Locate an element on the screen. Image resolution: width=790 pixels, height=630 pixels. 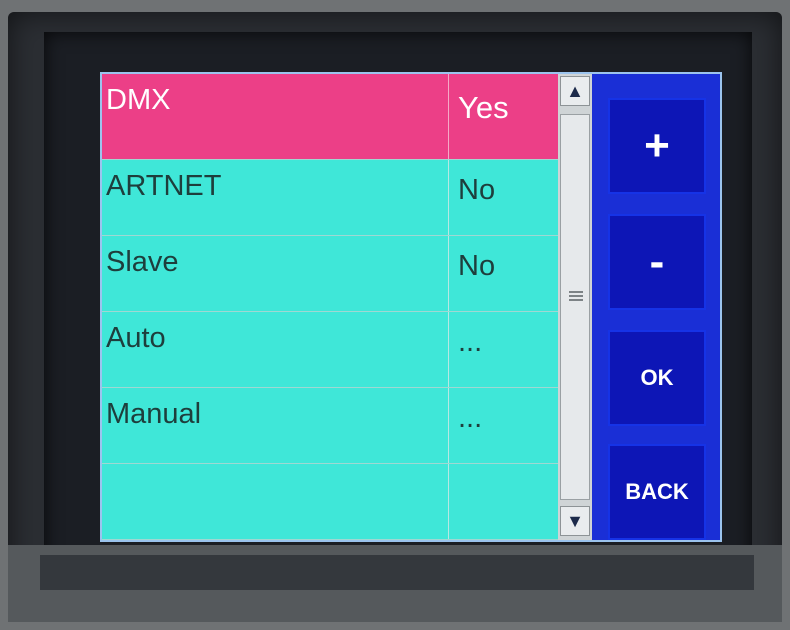
scrollbar: ▲ ▼ is located at coordinates (575, 307).